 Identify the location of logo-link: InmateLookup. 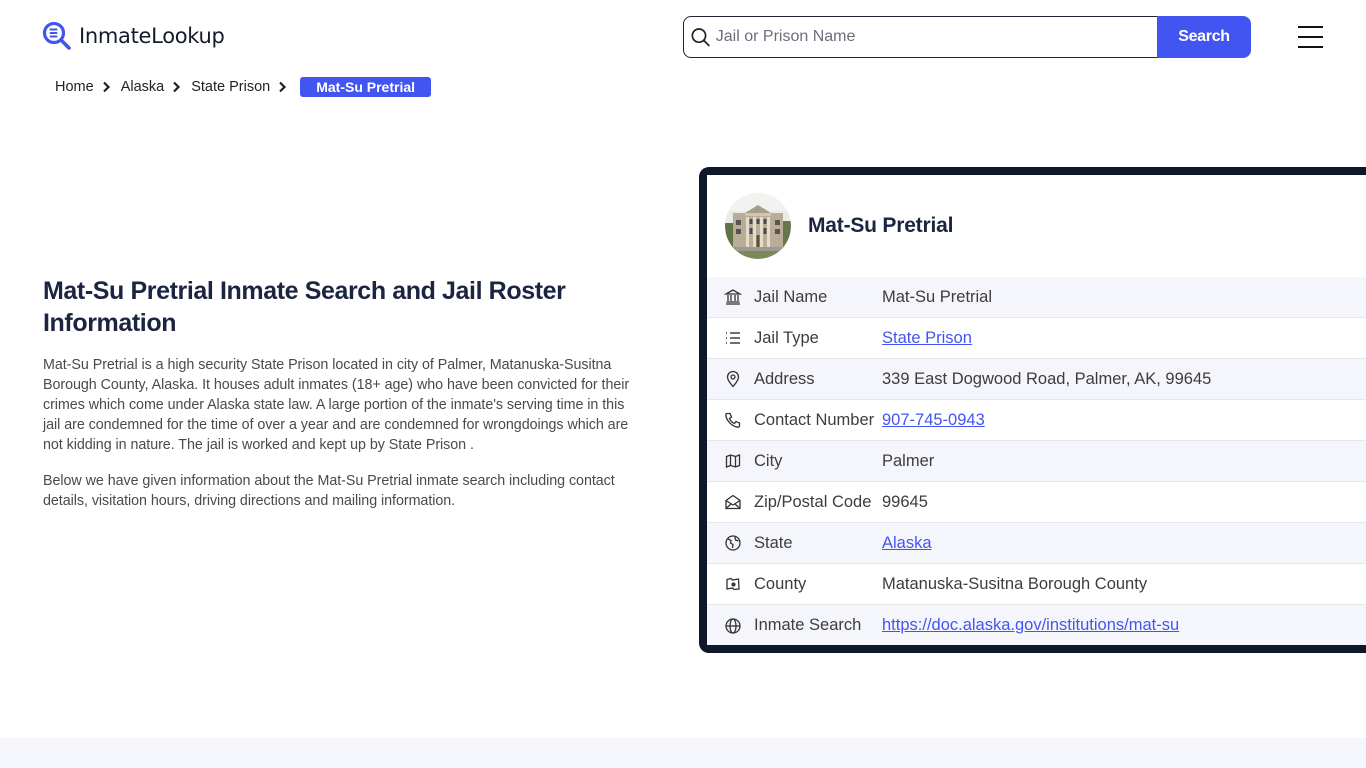
(133, 36).